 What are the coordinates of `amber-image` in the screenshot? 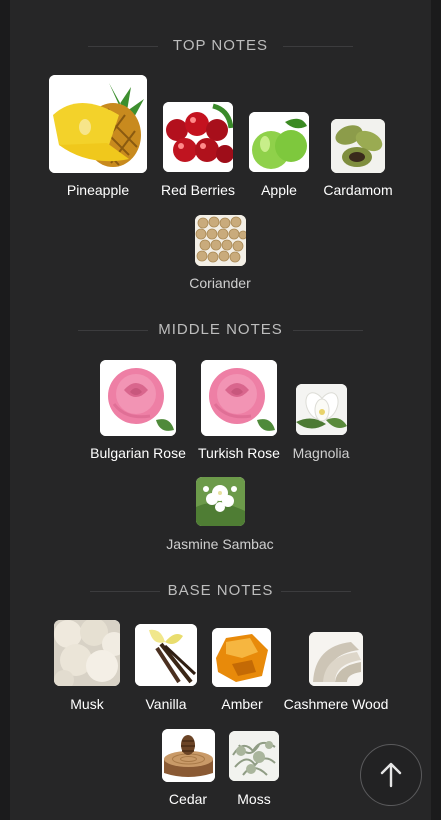 It's located at (241, 657).